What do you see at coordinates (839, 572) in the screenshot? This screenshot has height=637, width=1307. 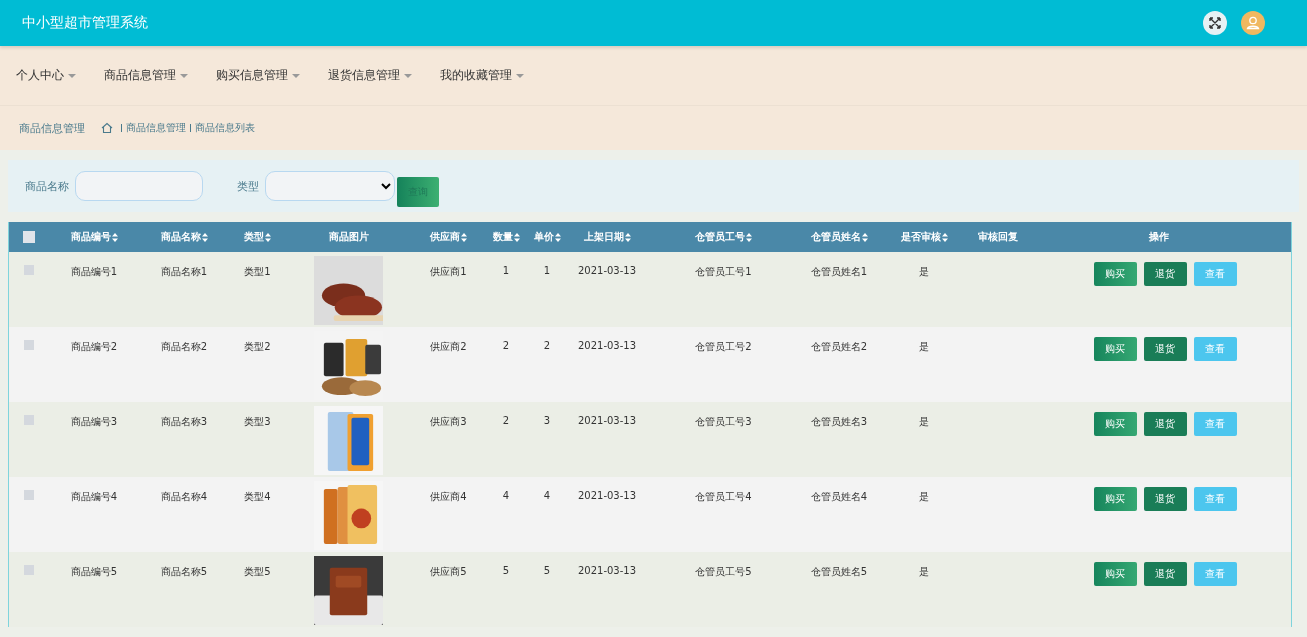 I see `table-cell: 仓管员姓名5` at bounding box center [839, 572].